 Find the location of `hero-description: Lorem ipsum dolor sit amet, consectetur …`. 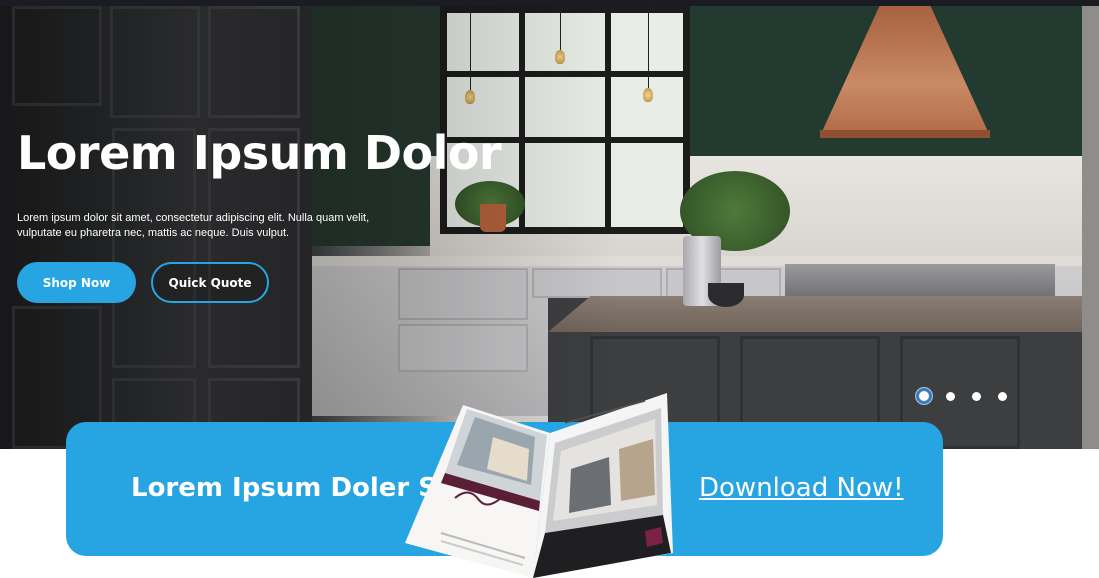

hero-description: Lorem ipsum dolor sit amet, consectetur … is located at coordinates (193, 225).